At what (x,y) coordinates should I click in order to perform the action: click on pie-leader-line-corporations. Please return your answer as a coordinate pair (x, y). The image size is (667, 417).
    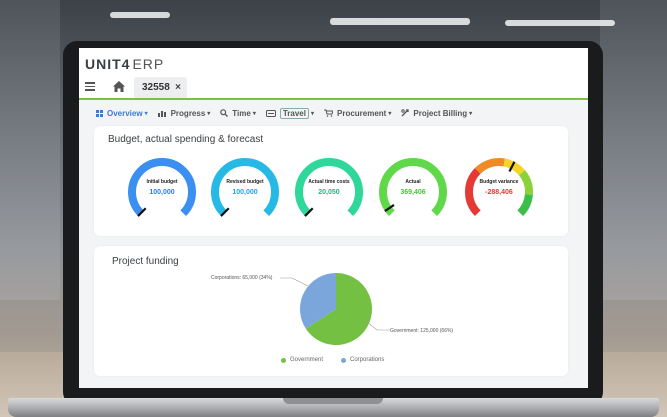
    Looking at the image, I should click on (294, 282).